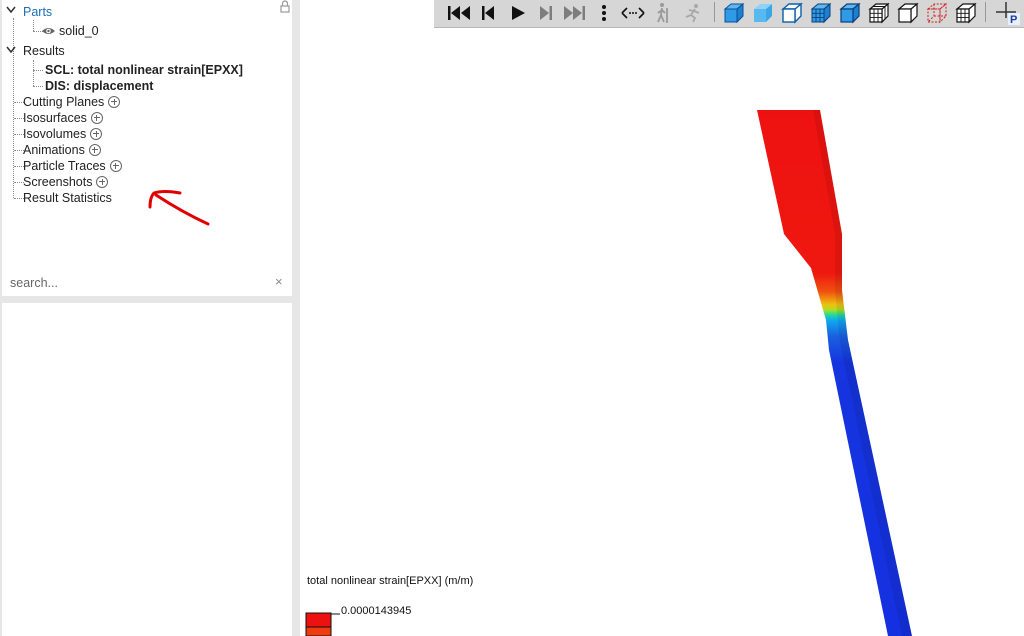 This screenshot has height=636, width=1024. Describe the element at coordinates (48, 31) in the screenshot. I see `eye-visibility-icon` at that location.